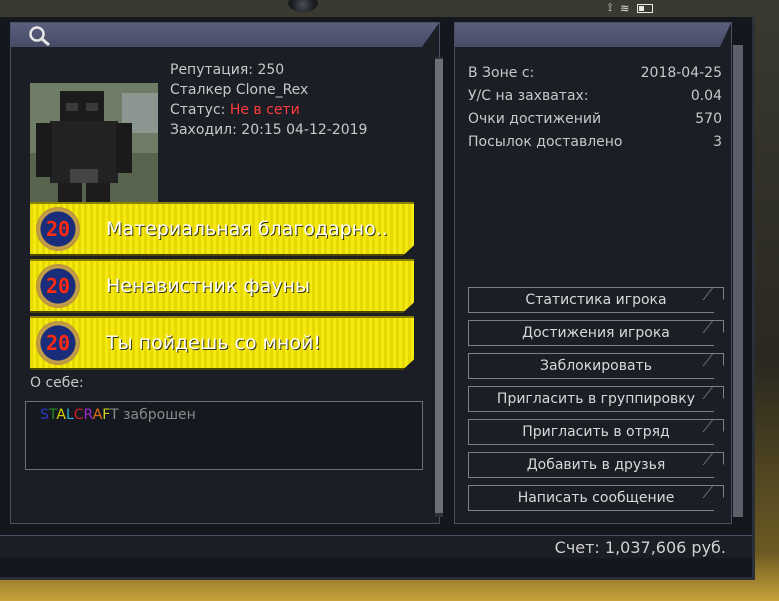 This screenshot has width=779, height=601. Describe the element at coordinates (681, 73) in the screenshot. I see `stat-value: 2018-04-25` at that location.